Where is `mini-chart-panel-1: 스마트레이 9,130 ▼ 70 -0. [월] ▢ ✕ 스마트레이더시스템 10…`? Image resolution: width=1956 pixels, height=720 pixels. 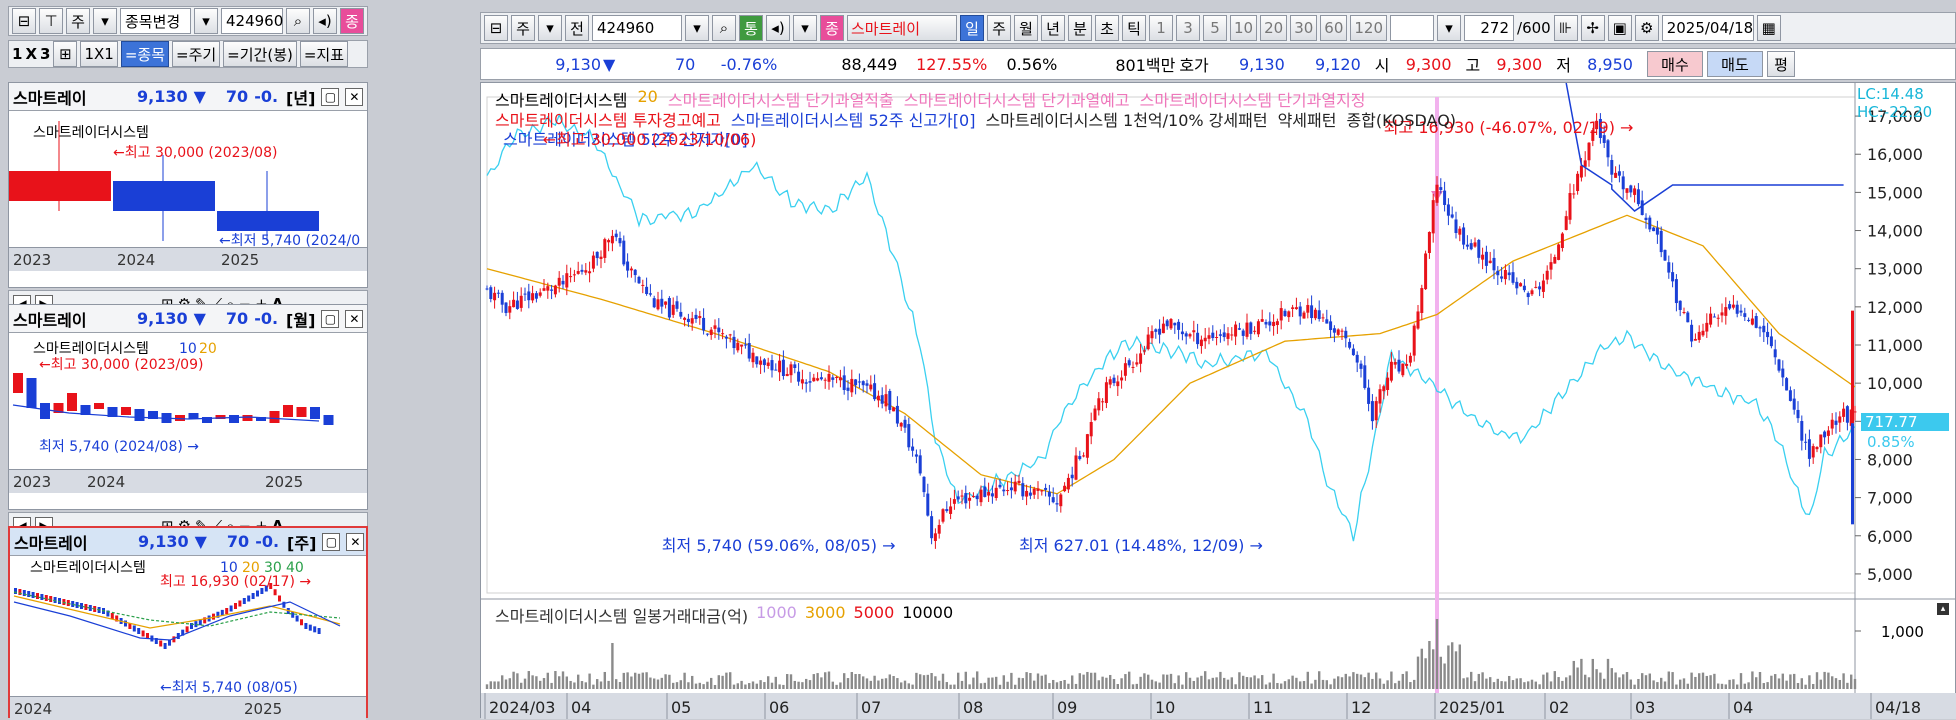
mini-chart-panel-1: 스마트레이 9,130 ▼ 70 -0. [월] ▢ ✕ 스마트레이더시스템 10… is located at coordinates (188, 407).